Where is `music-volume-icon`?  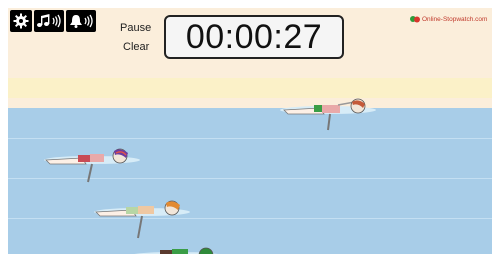 music-volume-icon is located at coordinates (49, 21).